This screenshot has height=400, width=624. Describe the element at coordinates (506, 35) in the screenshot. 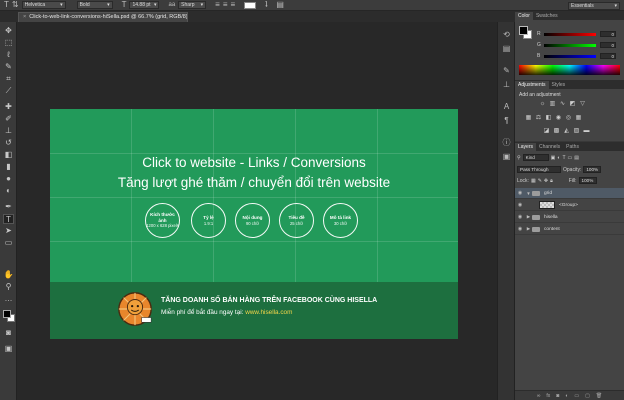

I see `history-panel-icon: ⟲` at that location.